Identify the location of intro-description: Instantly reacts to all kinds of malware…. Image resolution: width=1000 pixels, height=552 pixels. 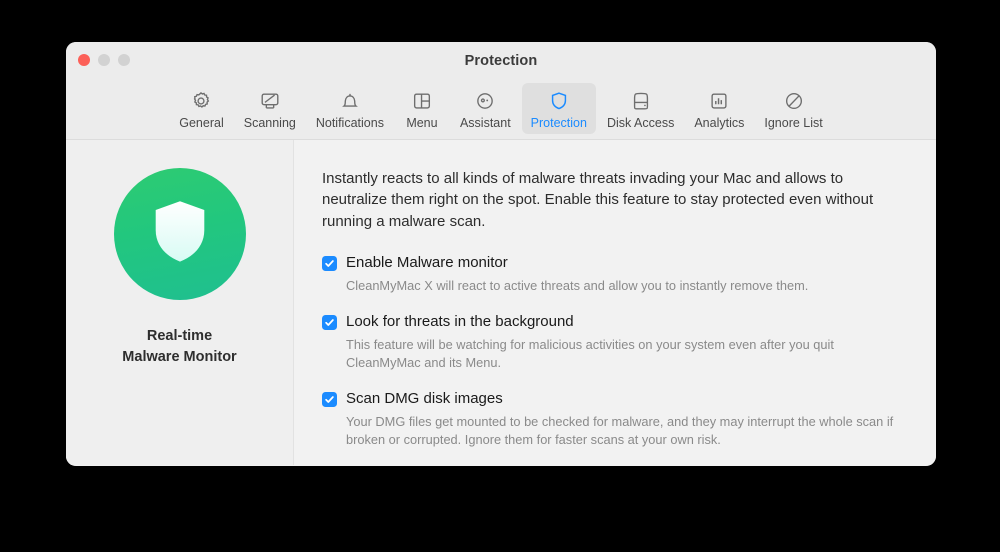
(598, 200).